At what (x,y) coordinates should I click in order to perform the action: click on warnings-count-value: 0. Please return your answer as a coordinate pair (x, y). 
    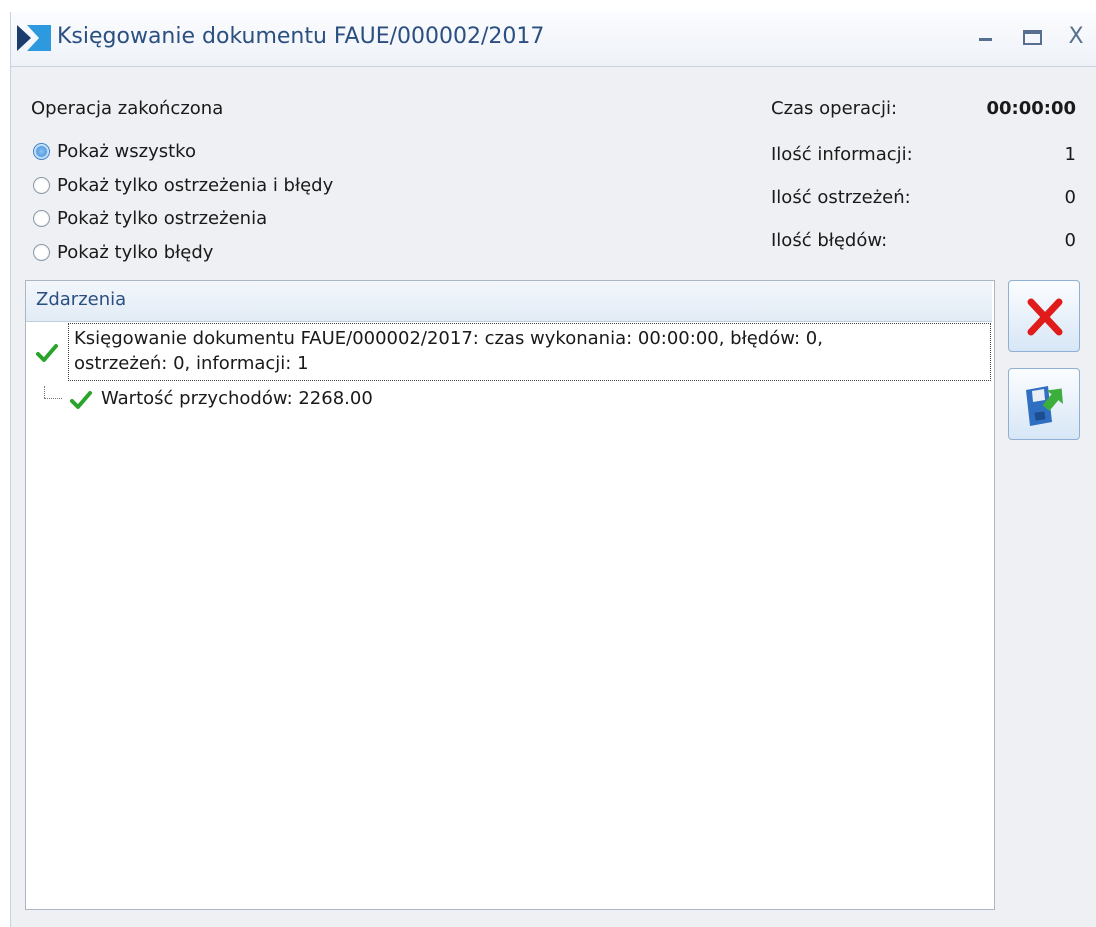
    Looking at the image, I should click on (1070, 197).